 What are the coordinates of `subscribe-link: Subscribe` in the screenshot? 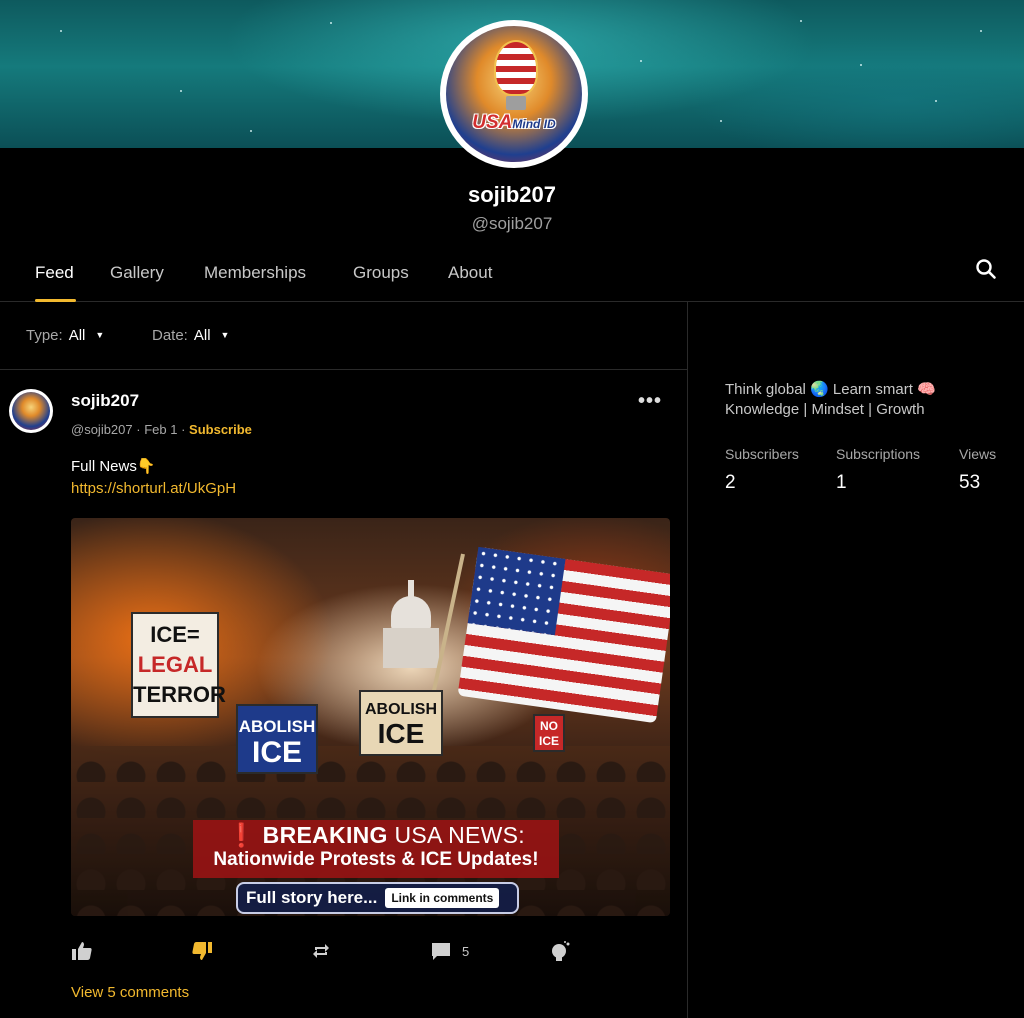 It's located at (220, 429).